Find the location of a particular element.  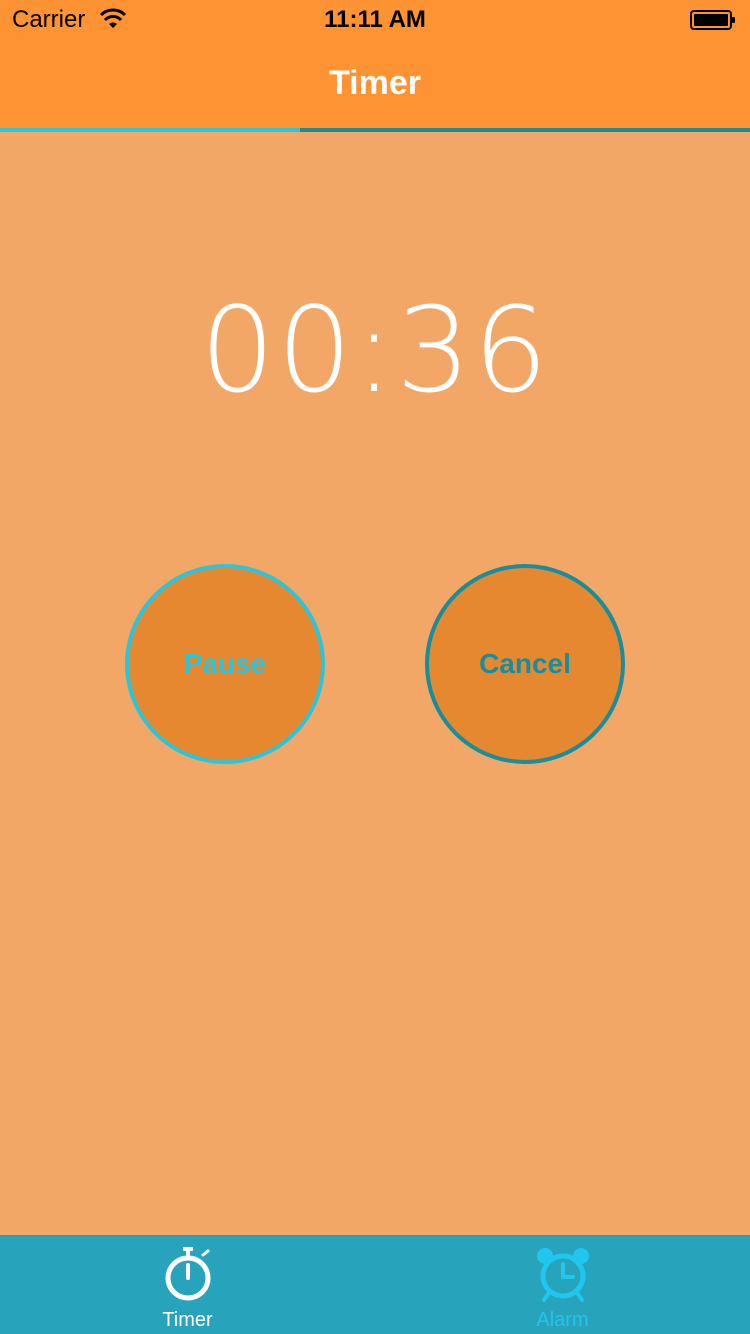

page-indicator is located at coordinates (150, 130).